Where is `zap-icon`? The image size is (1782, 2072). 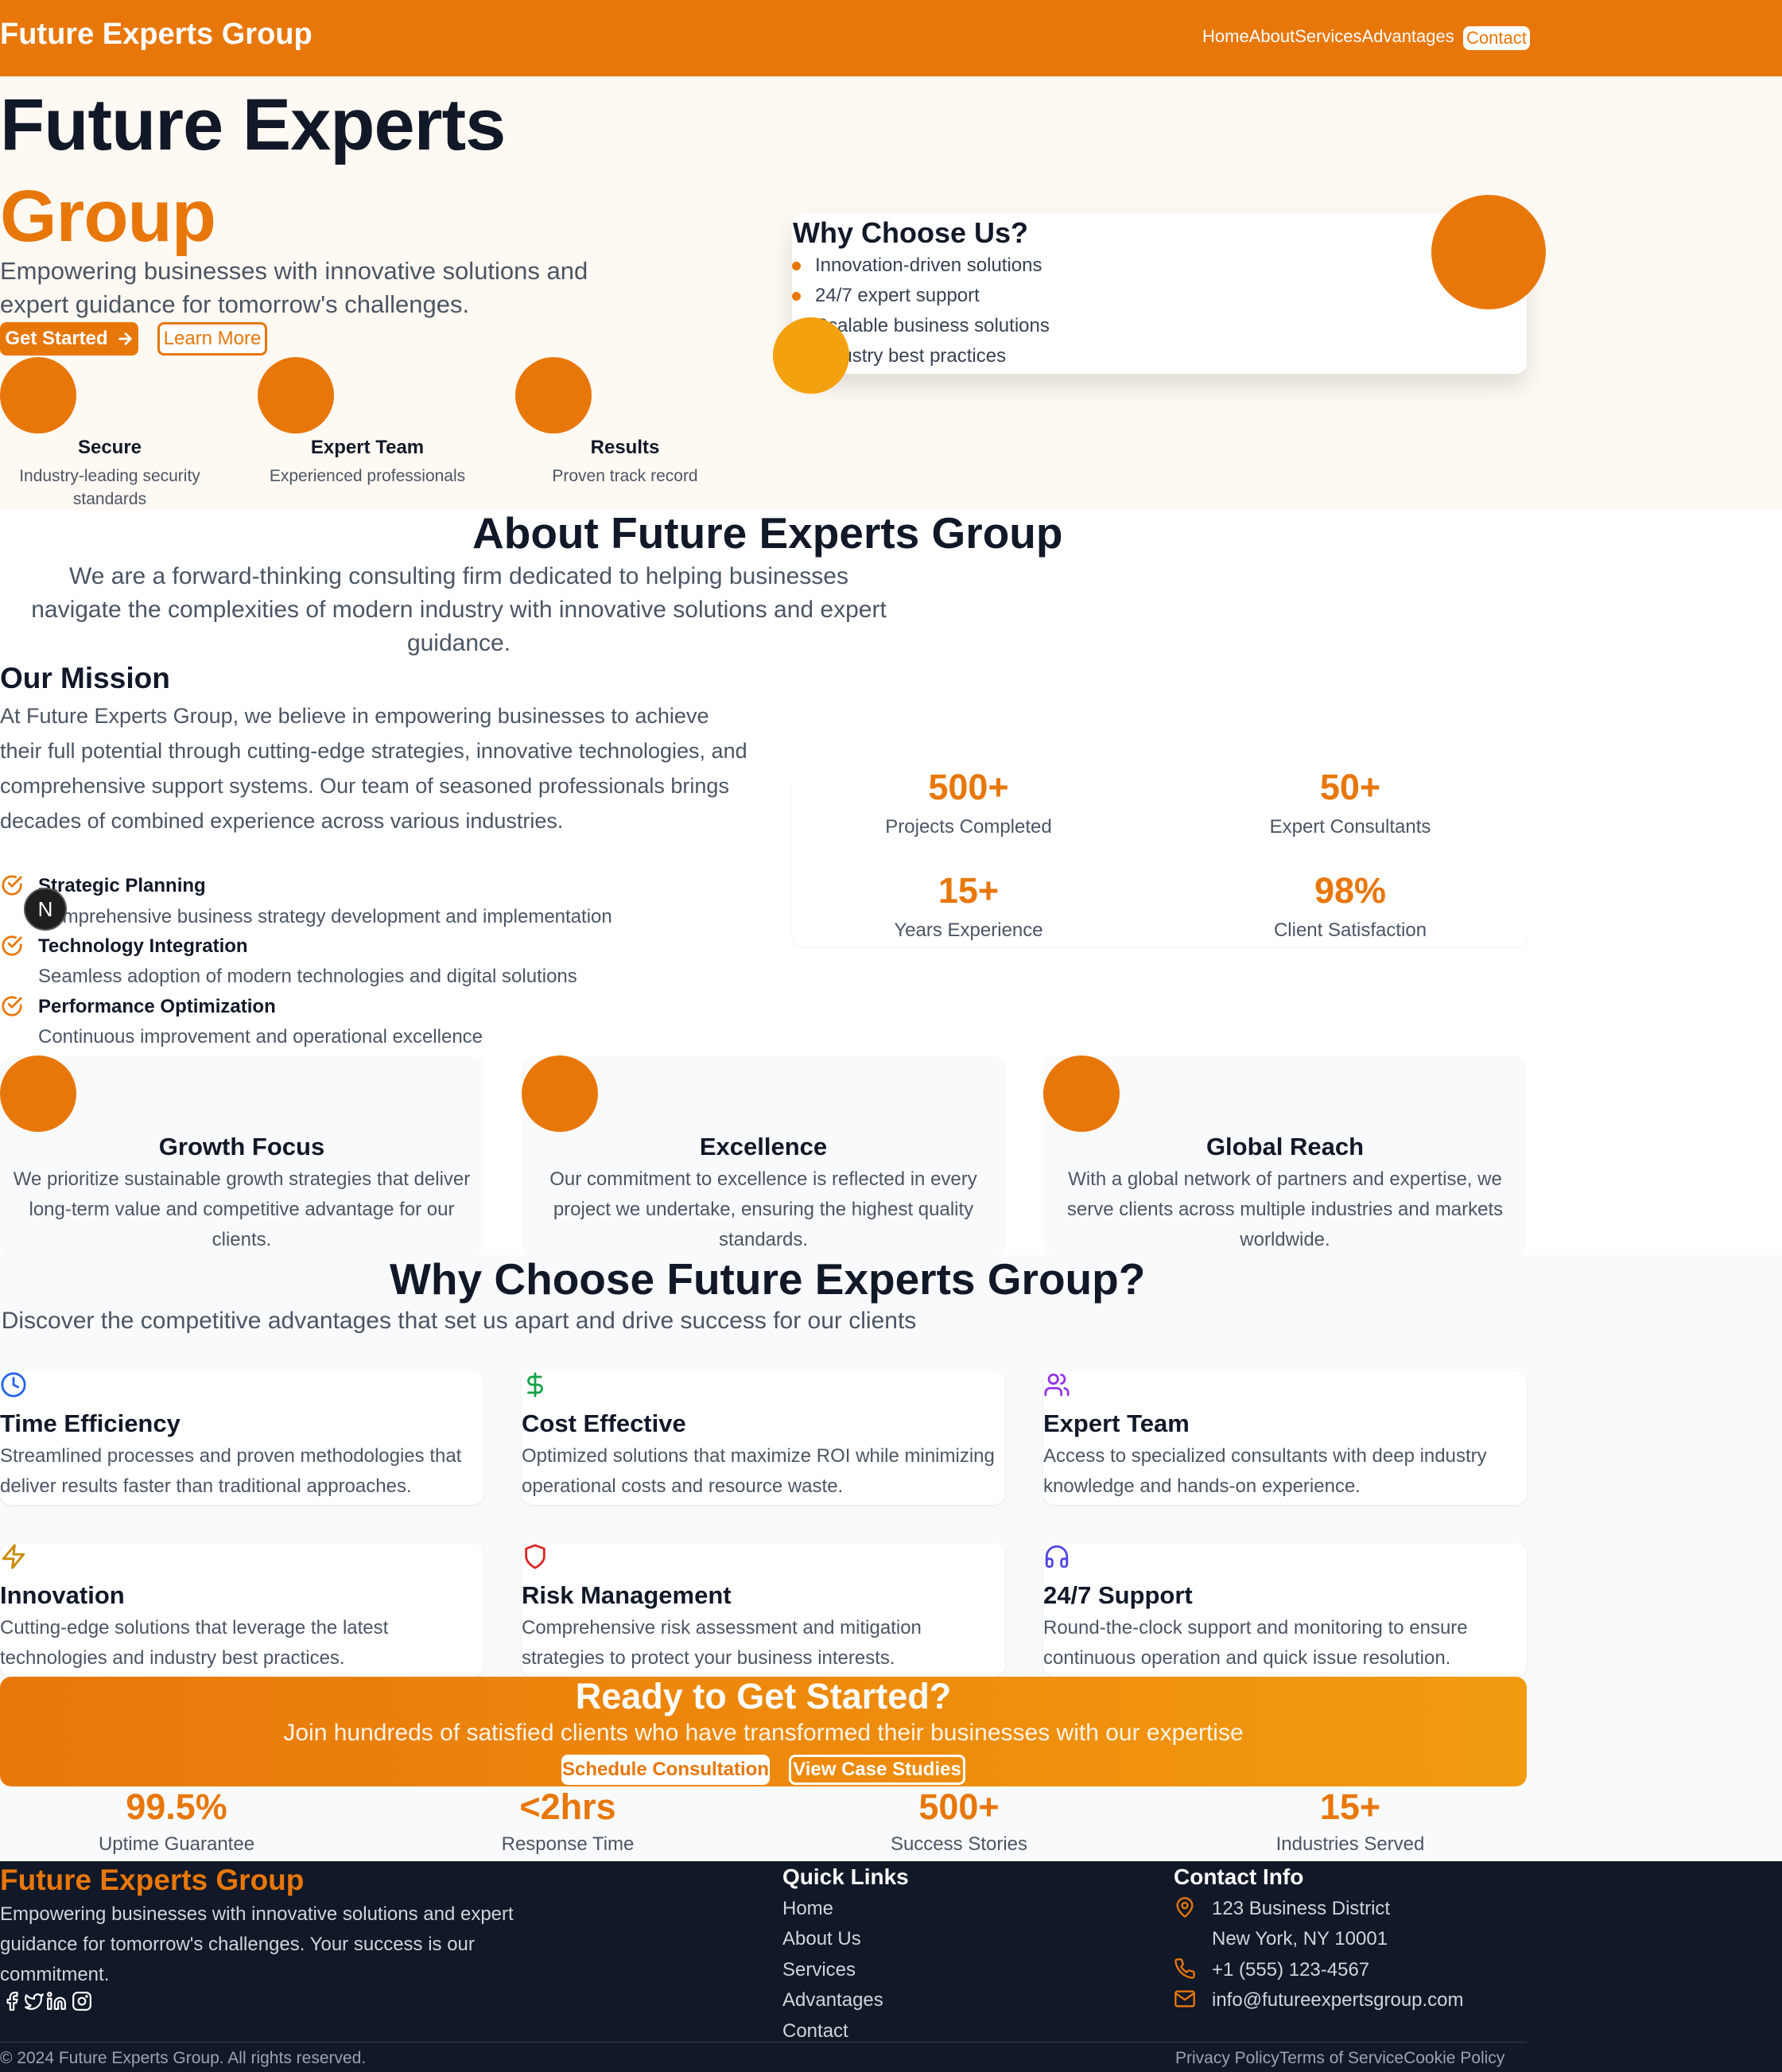
zap-icon is located at coordinates (13, 1556).